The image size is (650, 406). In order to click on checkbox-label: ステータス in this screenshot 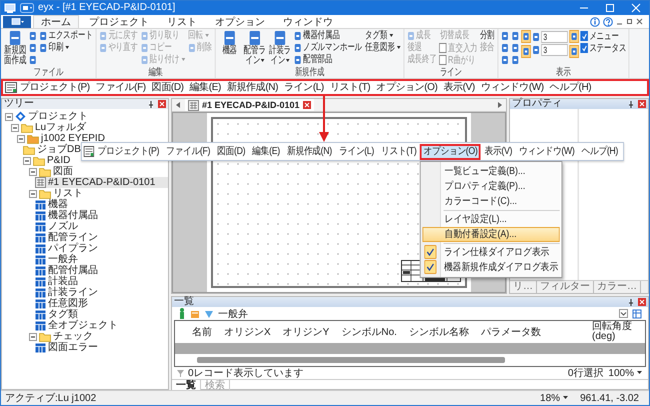, I will do `click(607, 48)`.